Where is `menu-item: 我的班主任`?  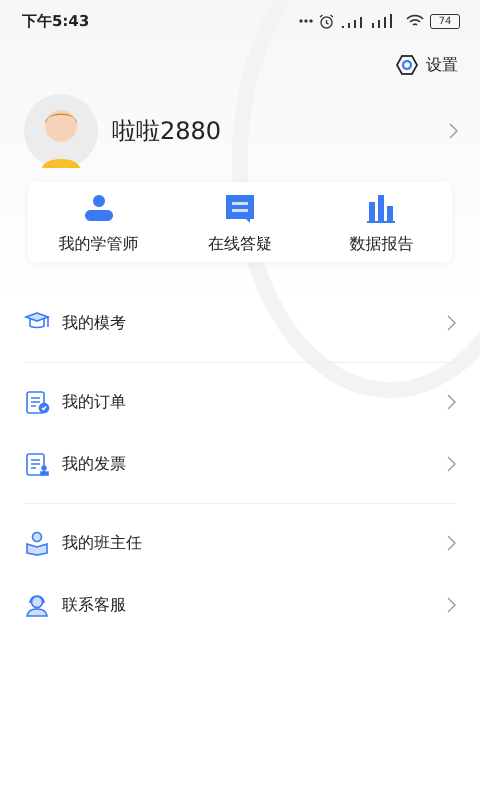
menu-item: 我的班主任 is located at coordinates (240, 543).